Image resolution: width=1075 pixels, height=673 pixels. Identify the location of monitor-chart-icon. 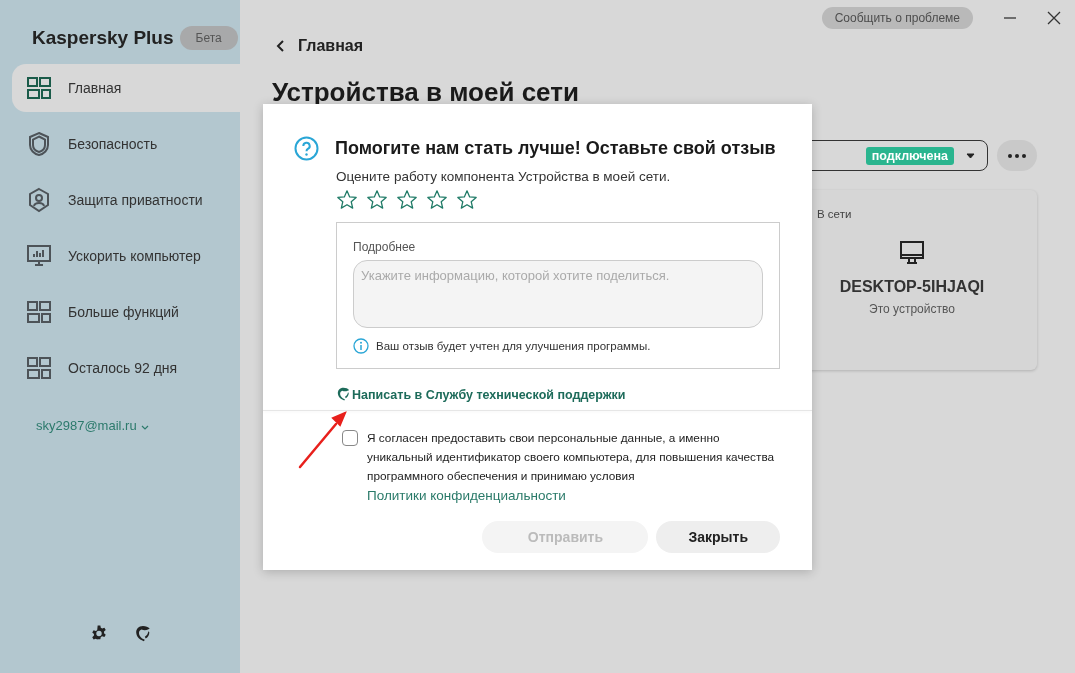
(39, 256).